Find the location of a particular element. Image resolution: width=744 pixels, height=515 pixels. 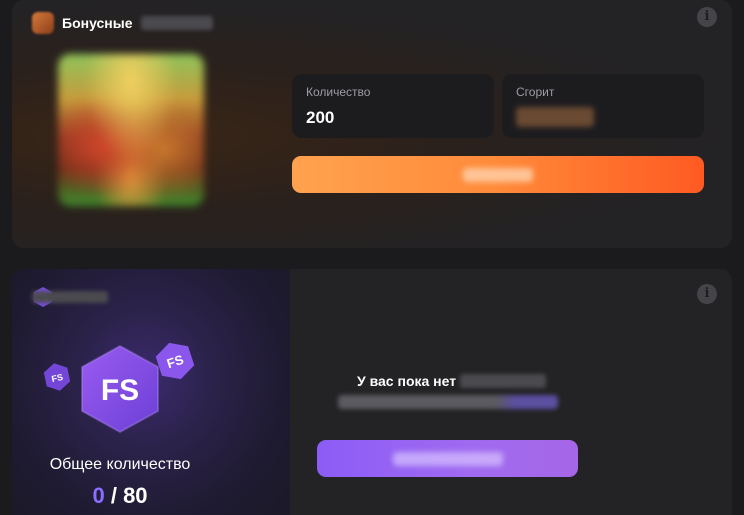

burn-box: Сгорит is located at coordinates (603, 106).